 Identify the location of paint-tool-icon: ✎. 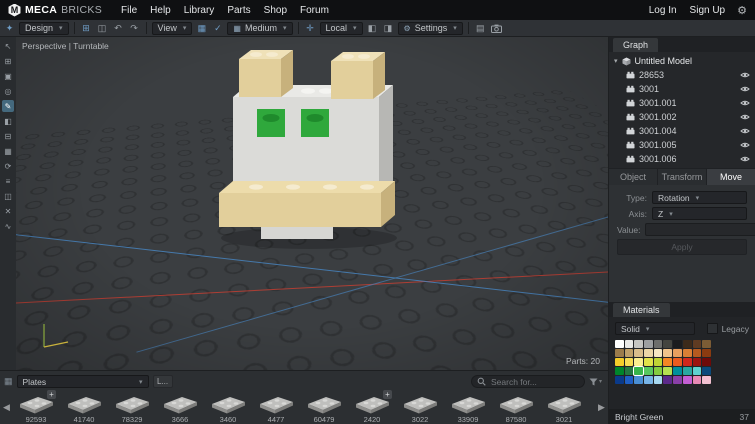
(8, 106).